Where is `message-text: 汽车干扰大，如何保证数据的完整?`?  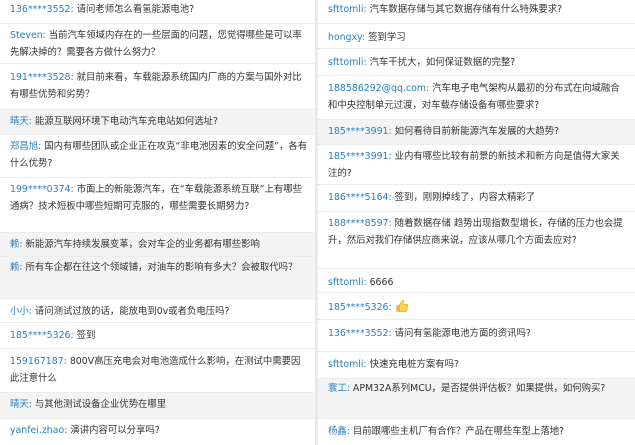
message-text: 汽车干扰大，如何保证数据的完整? is located at coordinates (442, 62).